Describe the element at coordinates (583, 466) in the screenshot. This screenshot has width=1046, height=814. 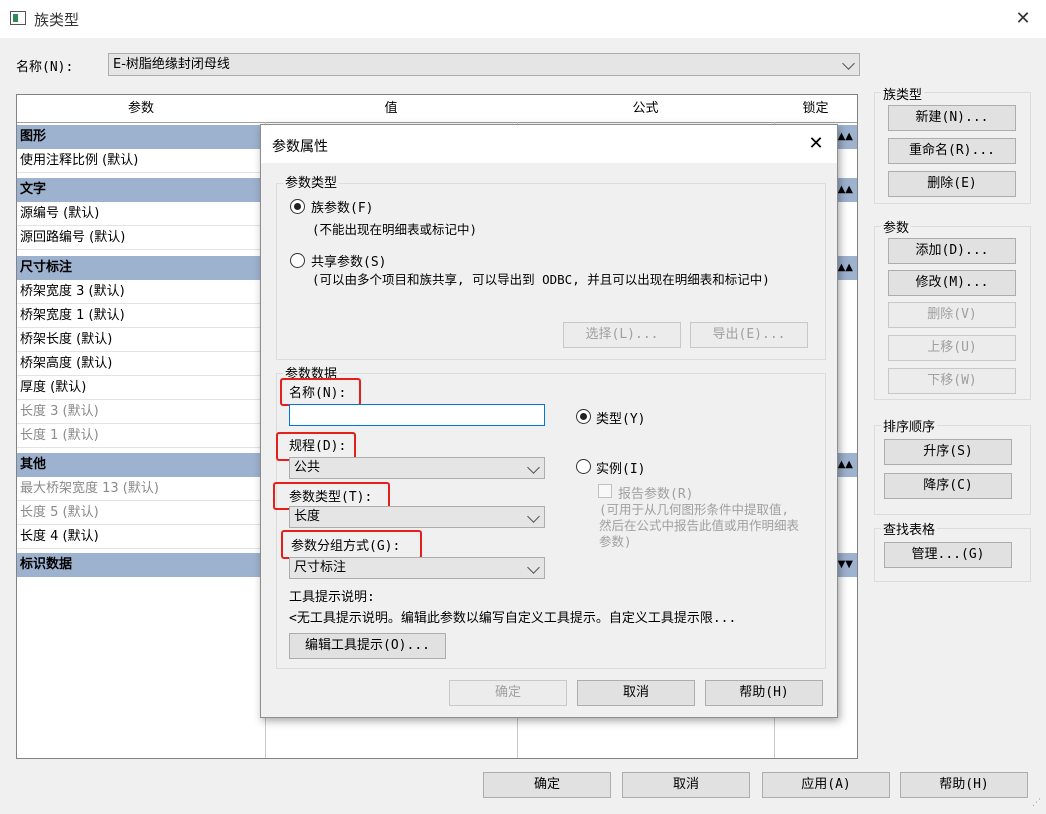
I see `instance-radio` at that location.